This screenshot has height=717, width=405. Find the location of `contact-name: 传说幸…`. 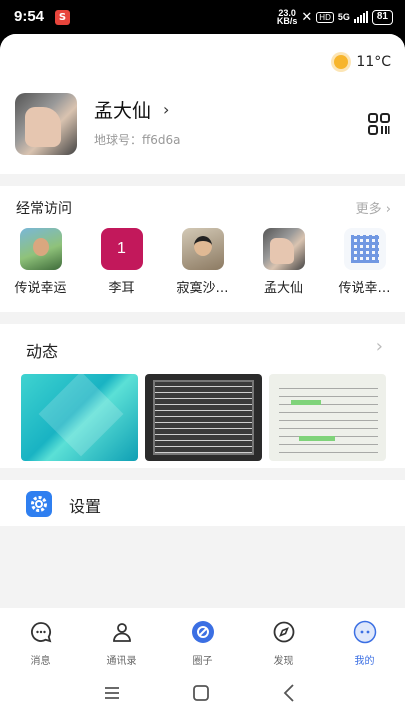

contact-name: 传说幸… is located at coordinates (364, 288).